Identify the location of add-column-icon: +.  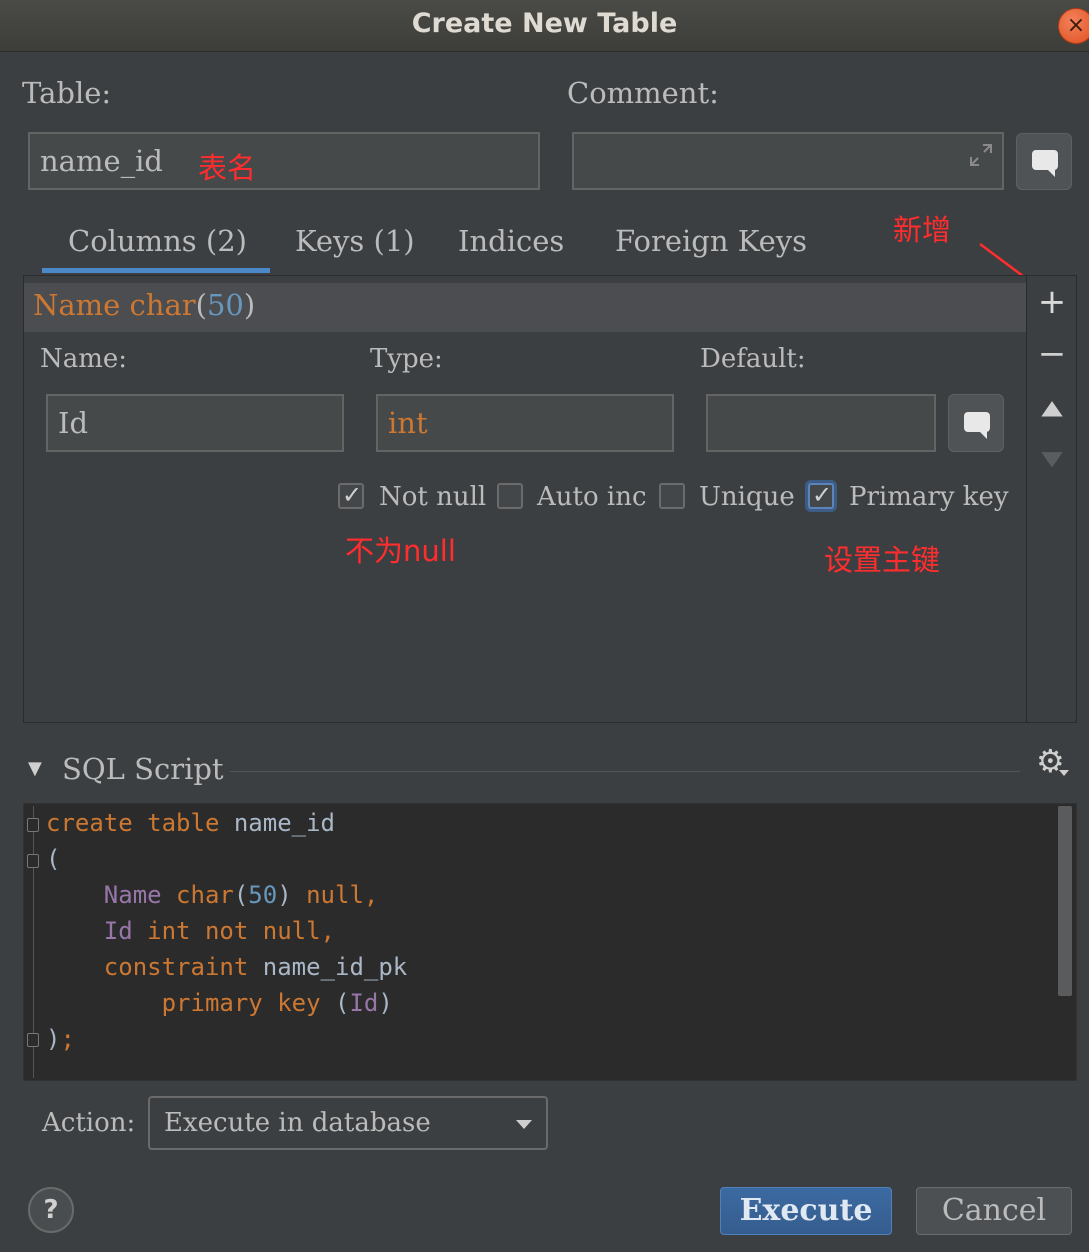
(1052, 302).